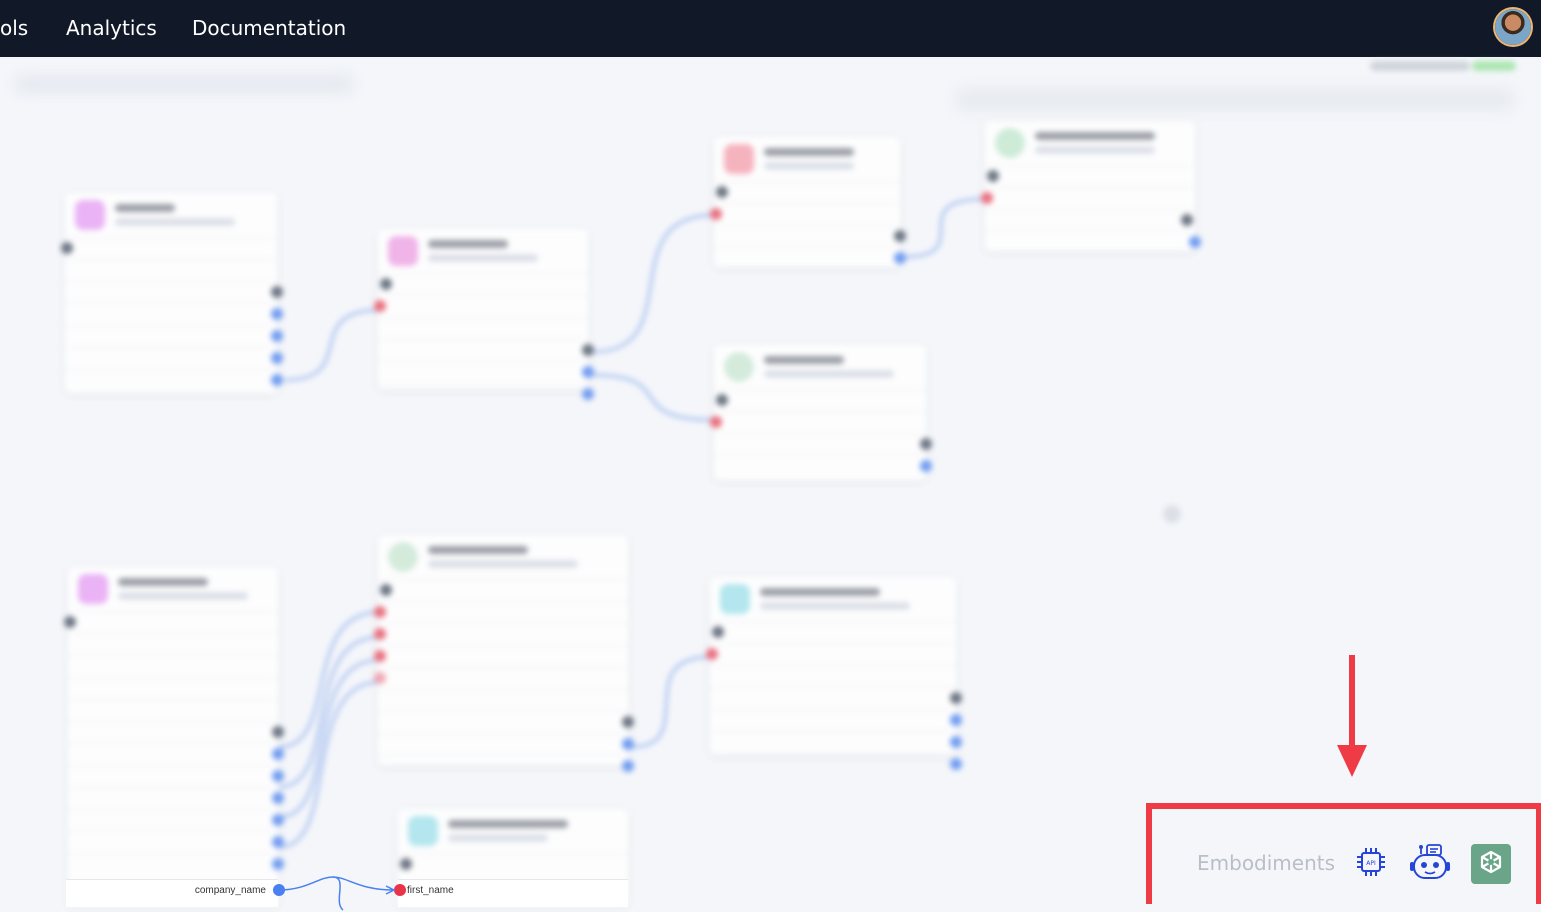 This screenshot has width=1541, height=912. What do you see at coordinates (1352, 716) in the screenshot?
I see `annotation-arrow-icon` at bounding box center [1352, 716].